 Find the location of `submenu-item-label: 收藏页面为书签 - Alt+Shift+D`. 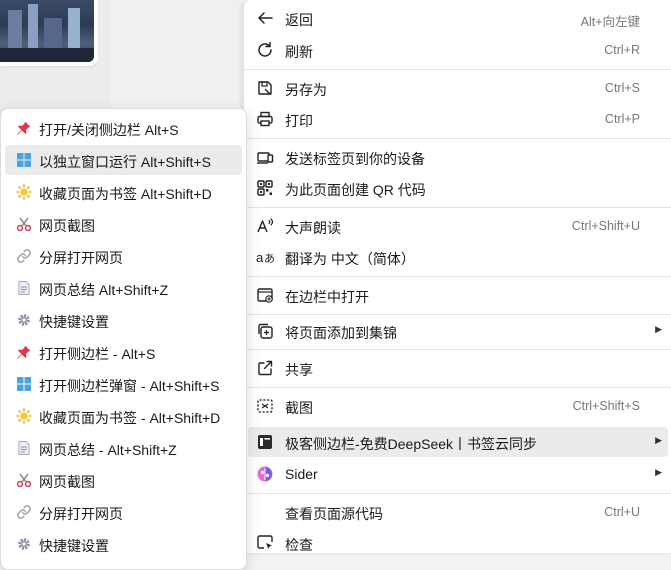

submenu-item-label: 收藏页面为书签 - Alt+Shift+D is located at coordinates (130, 418).